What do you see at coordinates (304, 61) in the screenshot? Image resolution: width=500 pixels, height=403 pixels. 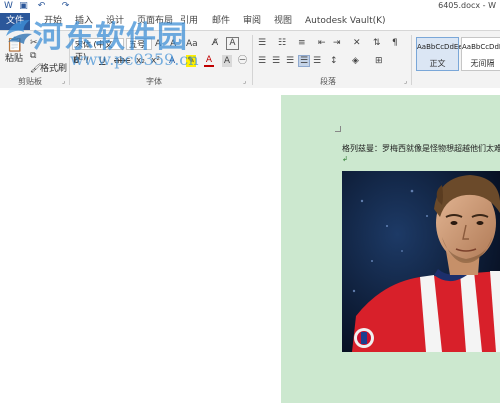 I see `justify-icon: ☰` at bounding box center [304, 61].